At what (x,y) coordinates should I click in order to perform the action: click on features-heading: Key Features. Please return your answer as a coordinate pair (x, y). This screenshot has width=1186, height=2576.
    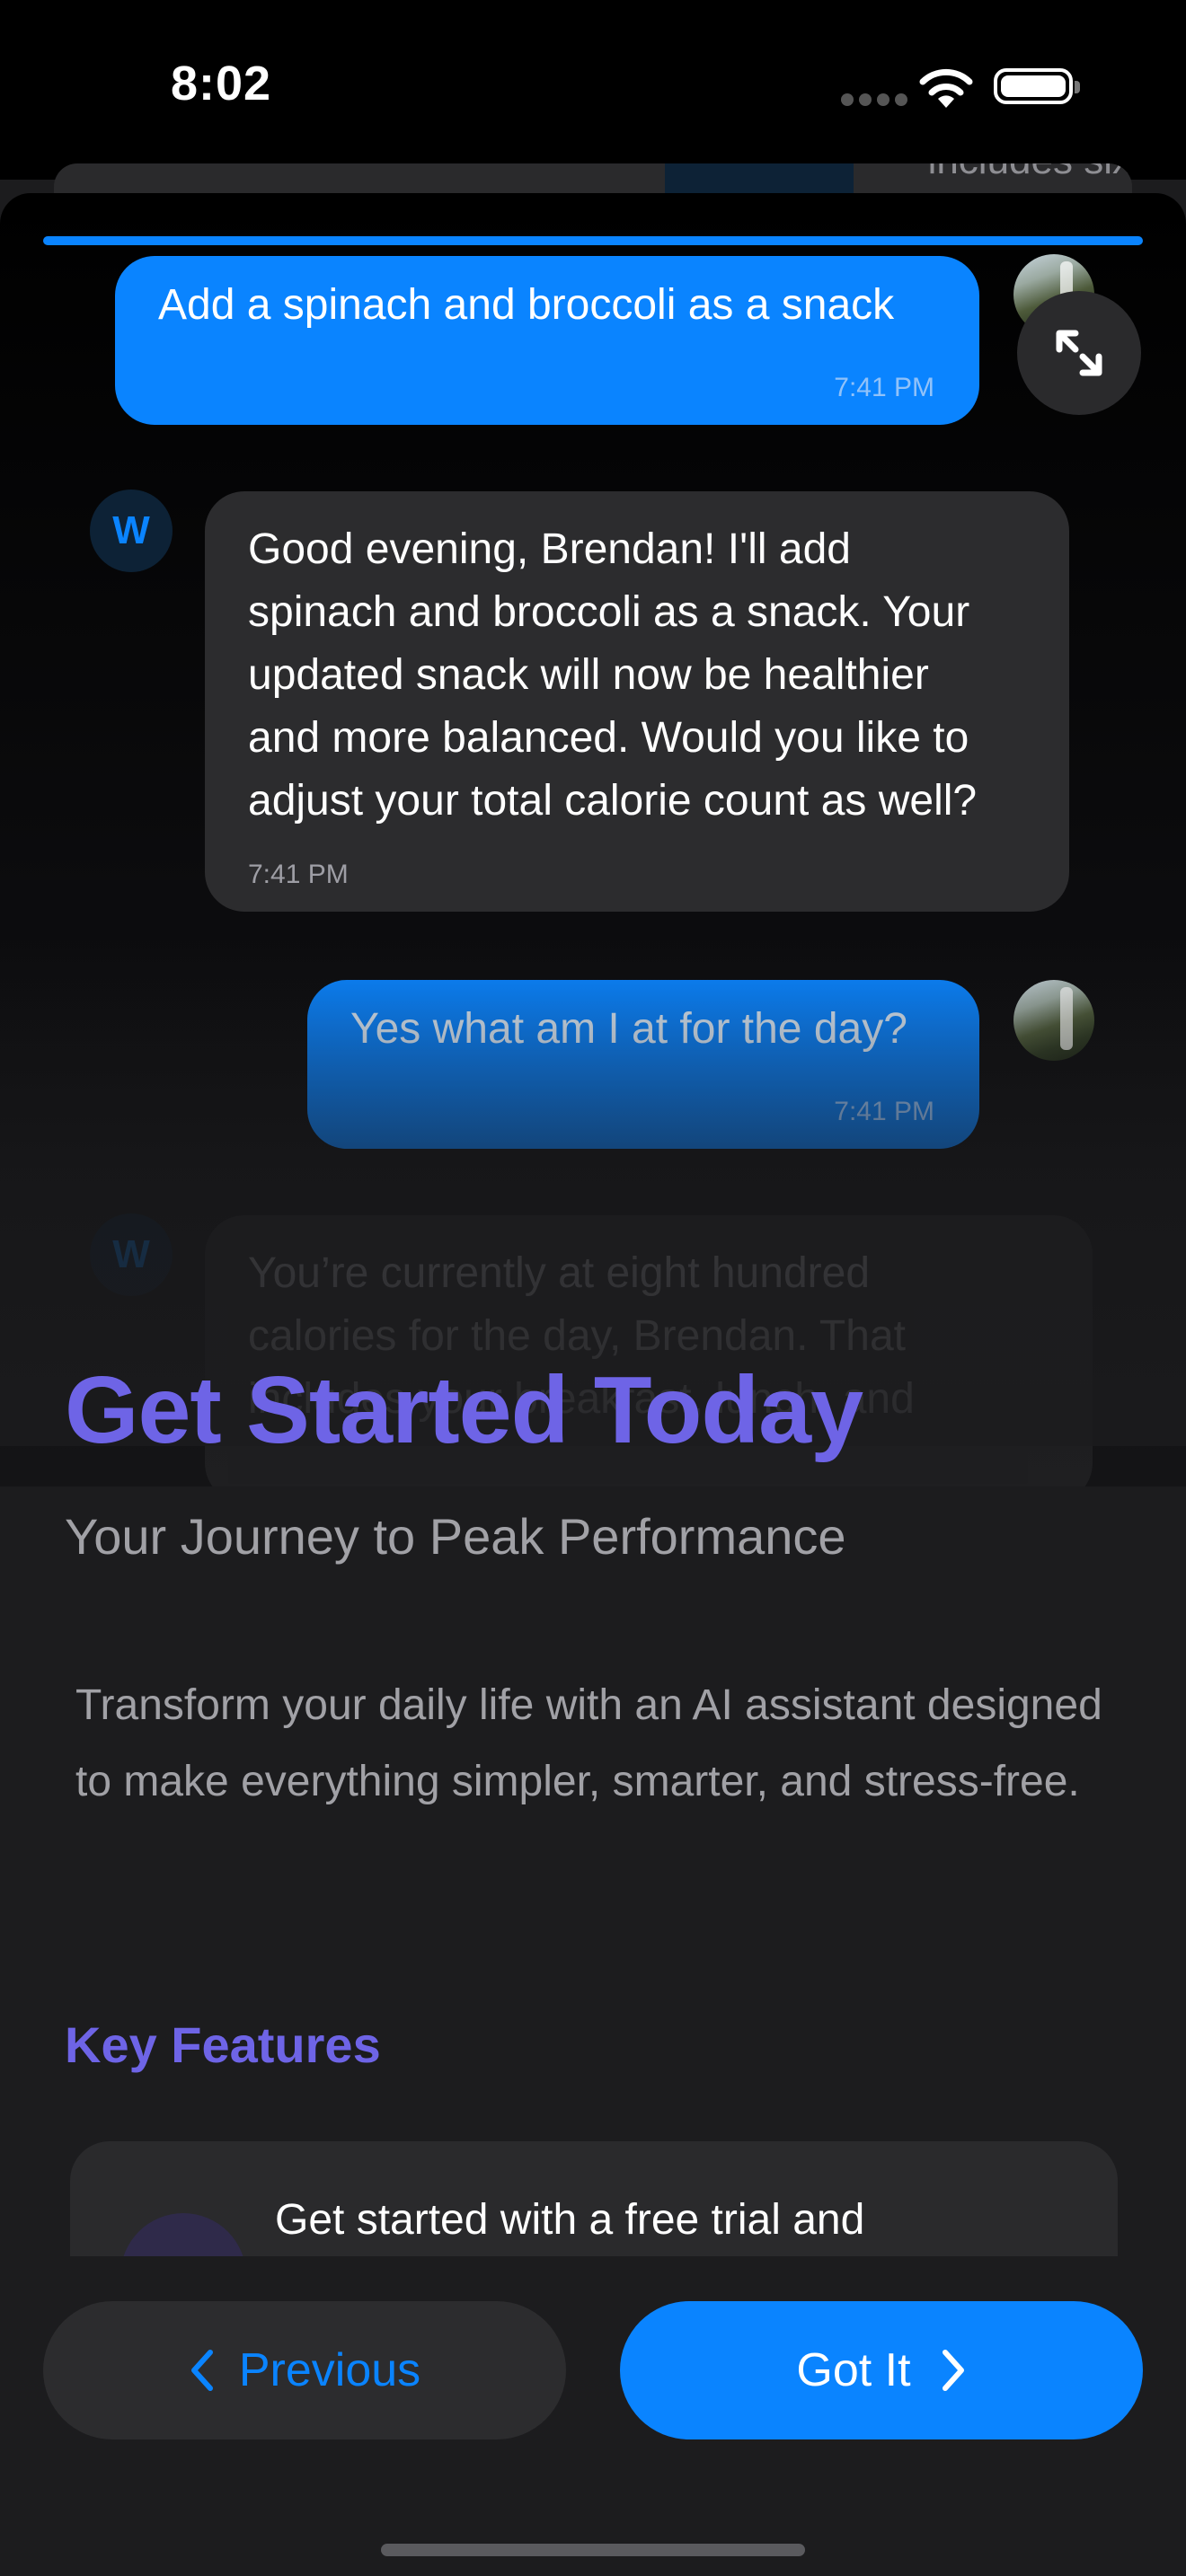
    Looking at the image, I should click on (223, 2044).